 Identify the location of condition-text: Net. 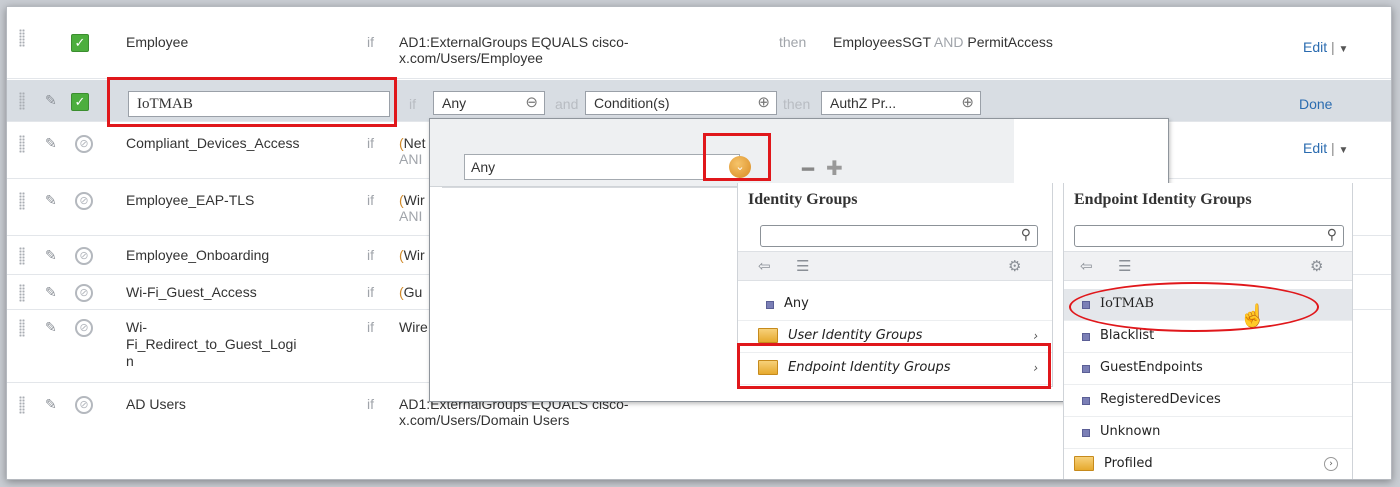
(414, 143).